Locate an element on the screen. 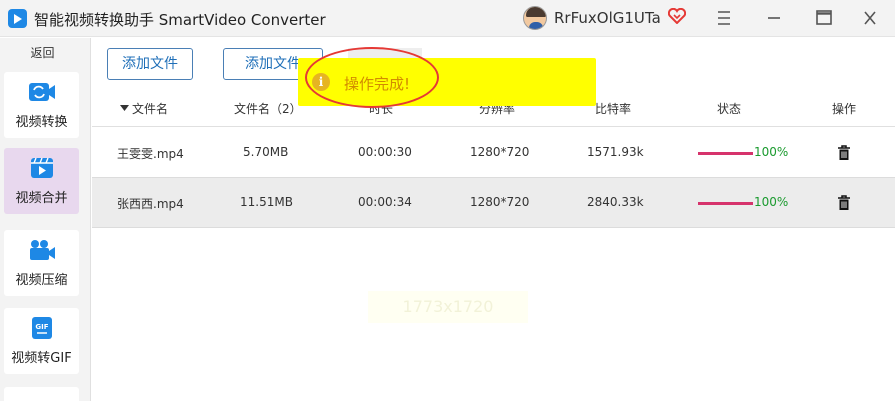  sidebar-item-label: 视频压缩 is located at coordinates (41, 280).